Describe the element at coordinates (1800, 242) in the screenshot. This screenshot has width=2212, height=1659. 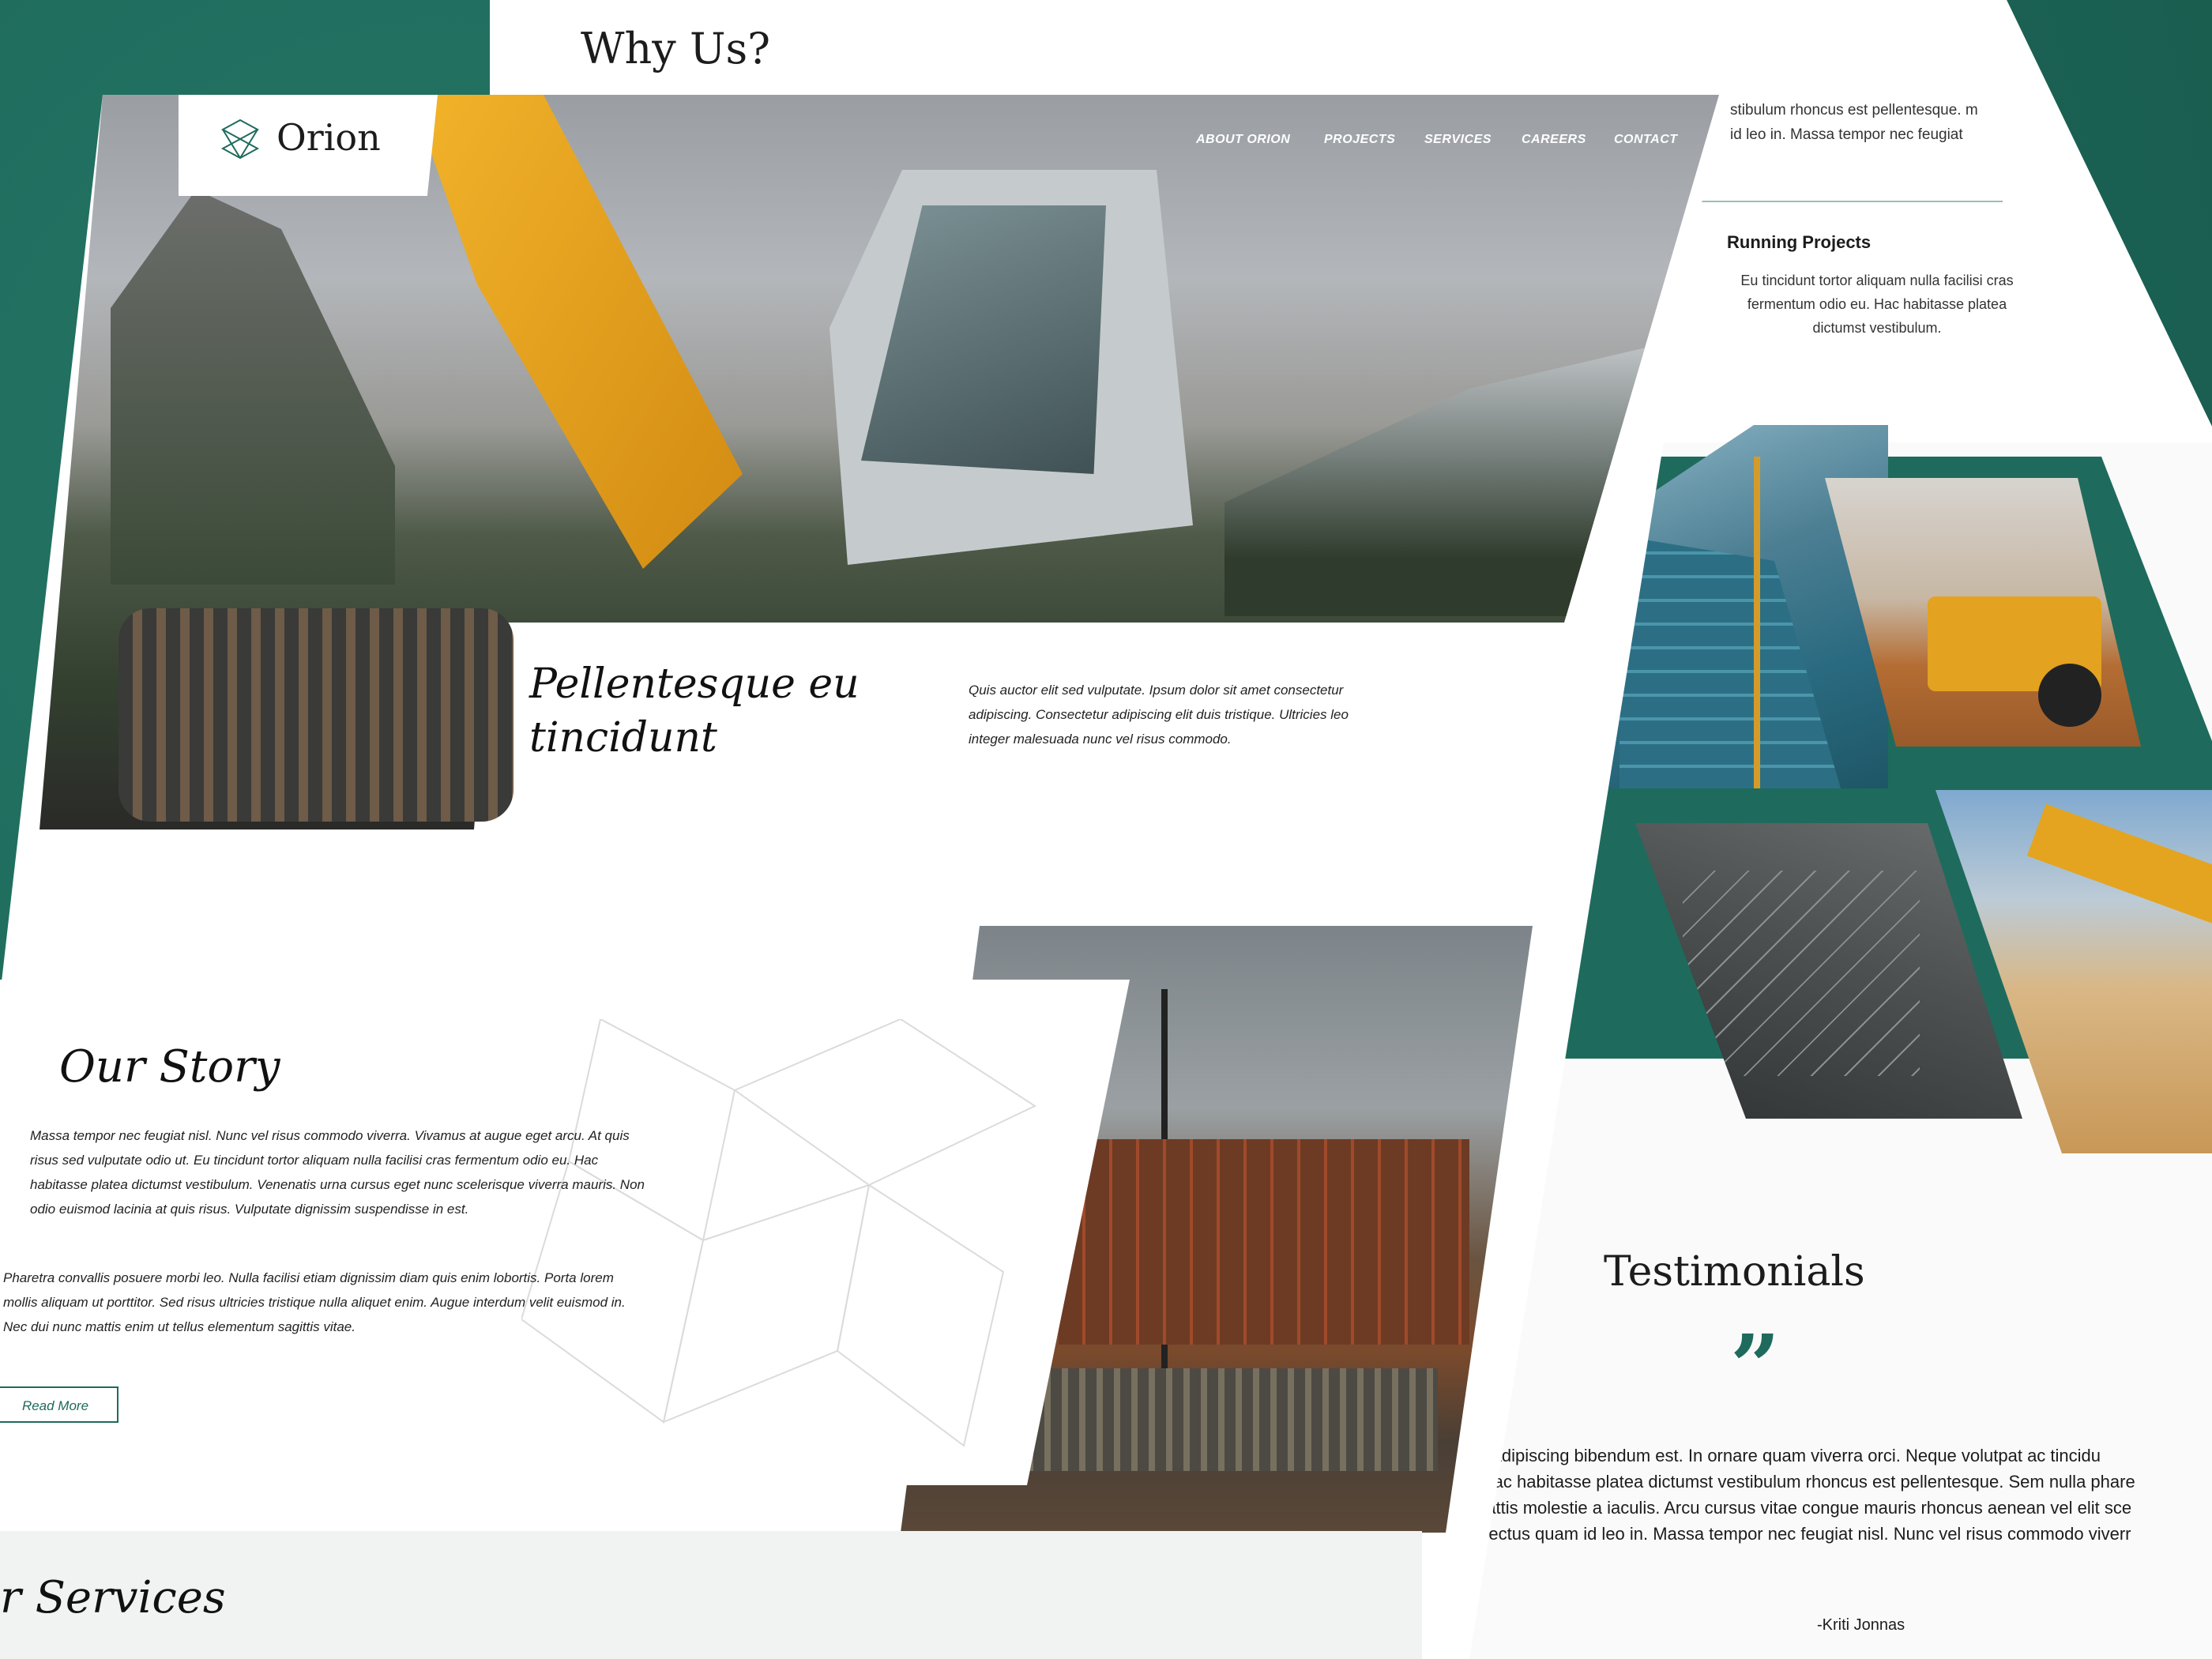
I see `running-projects-title: Running Projects` at that location.